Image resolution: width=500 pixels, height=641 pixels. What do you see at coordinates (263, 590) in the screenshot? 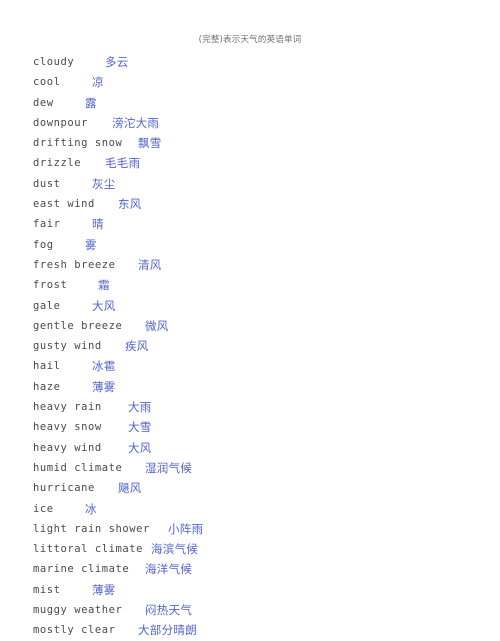
I see `vocabulary-row: mist 薄雾` at bounding box center [263, 590].